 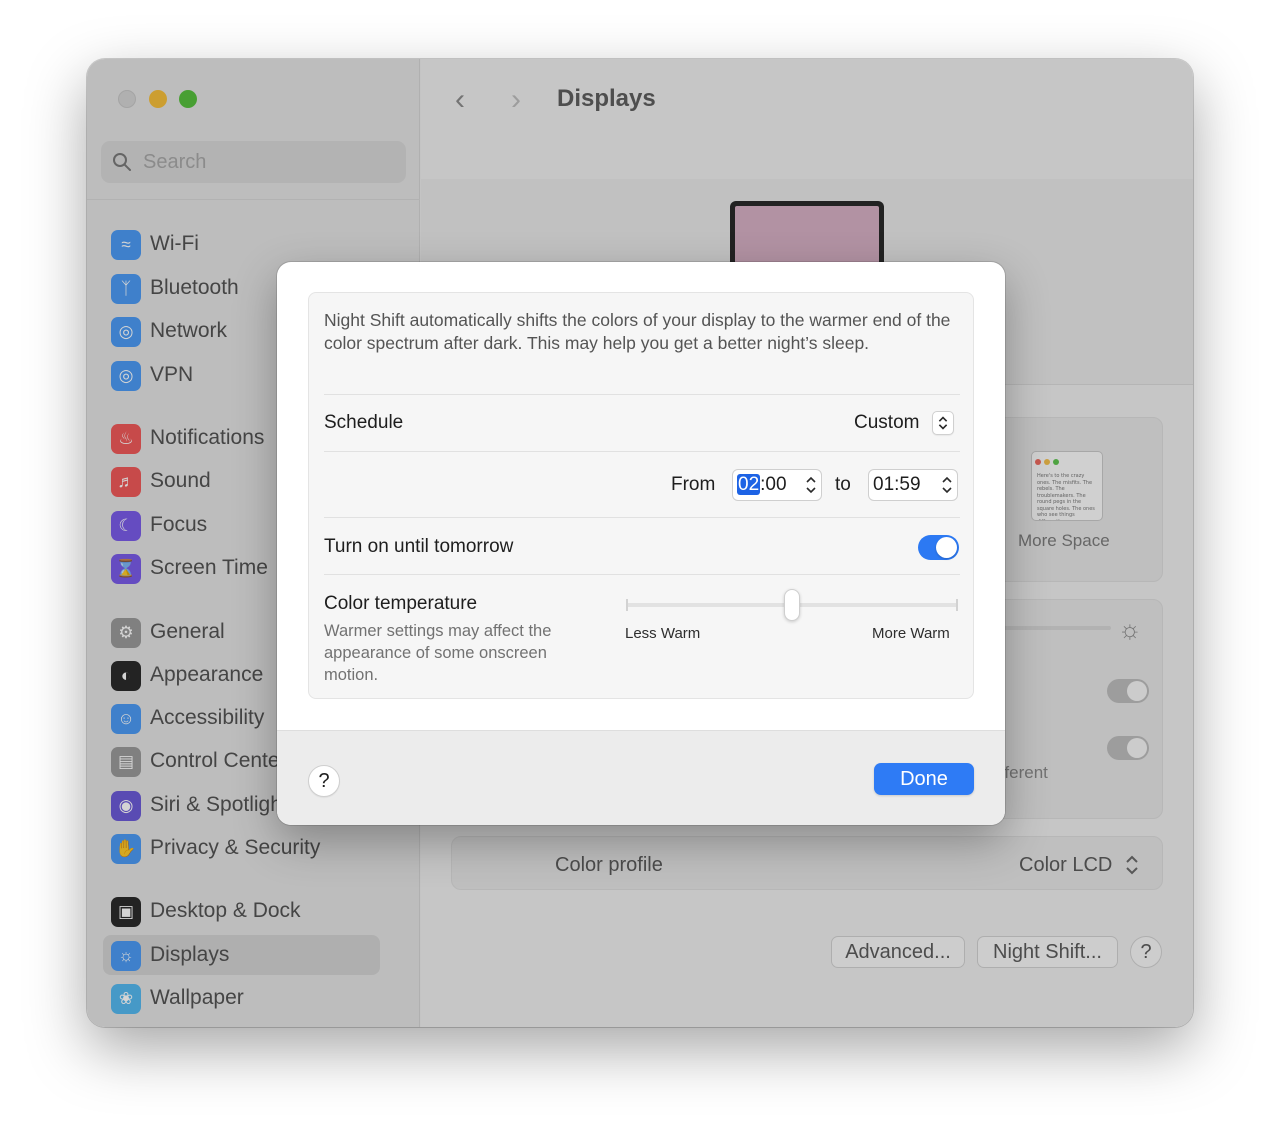 I want to click on to-label: to, so click(x=843, y=484).